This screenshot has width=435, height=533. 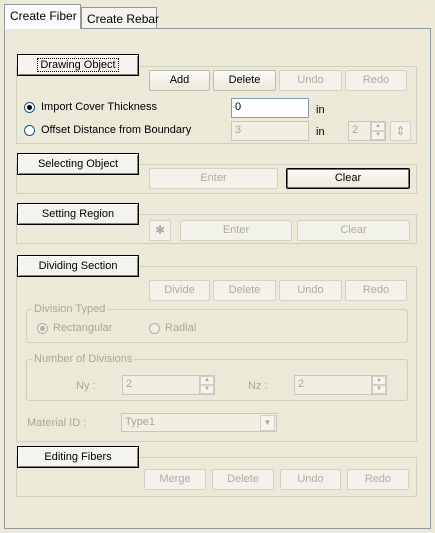 I want to click on editing-undo-button: Undo, so click(x=310, y=479).